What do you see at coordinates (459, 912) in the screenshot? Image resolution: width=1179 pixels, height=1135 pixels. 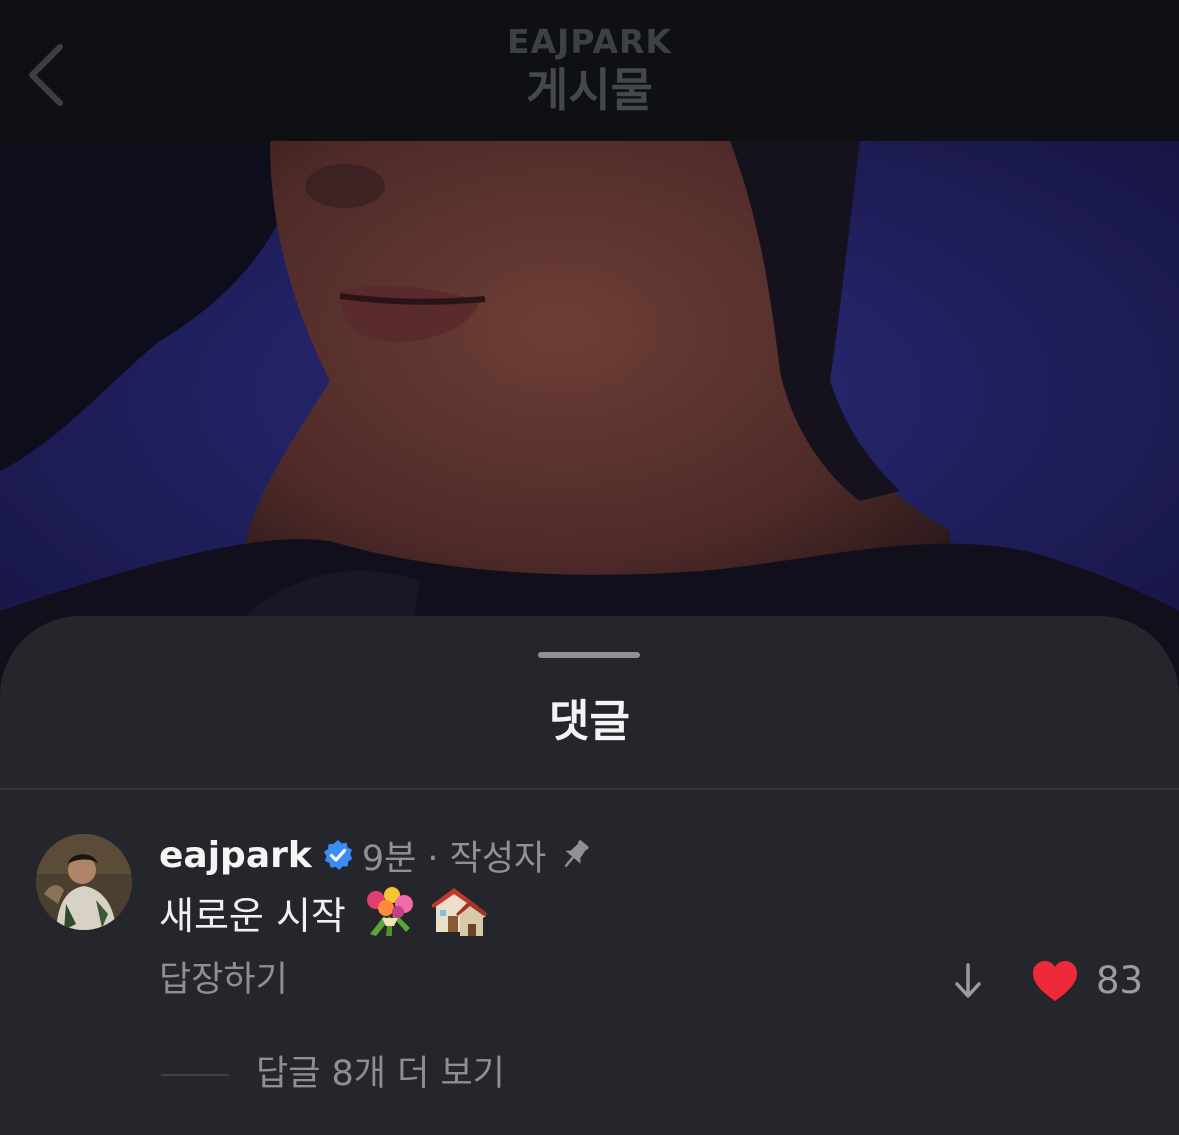 I see `houses-emoji-icon` at bounding box center [459, 912].